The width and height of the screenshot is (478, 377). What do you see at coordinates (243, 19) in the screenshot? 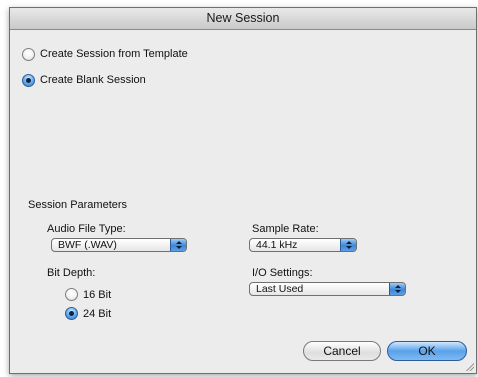
I see `dialog-title: New Session` at bounding box center [243, 19].